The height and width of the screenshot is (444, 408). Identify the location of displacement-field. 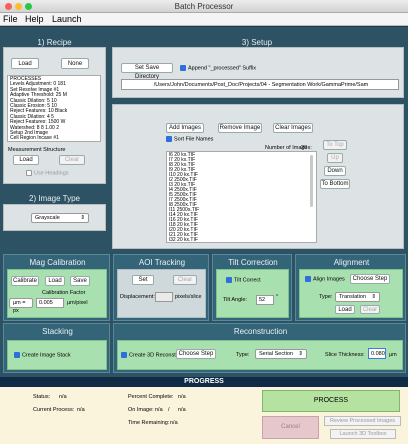
(164, 297).